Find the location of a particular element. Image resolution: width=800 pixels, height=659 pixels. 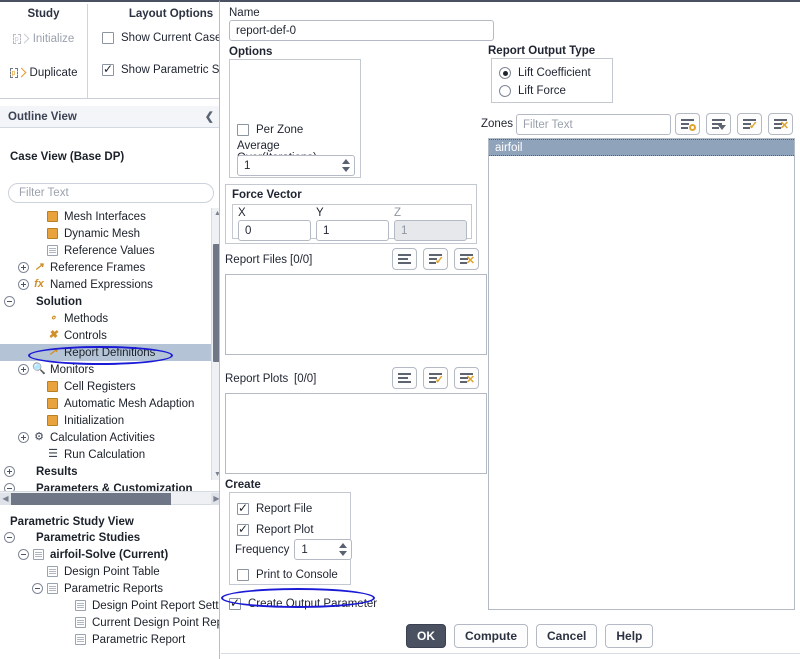

frequency-increment-icon is located at coordinates (343, 545).